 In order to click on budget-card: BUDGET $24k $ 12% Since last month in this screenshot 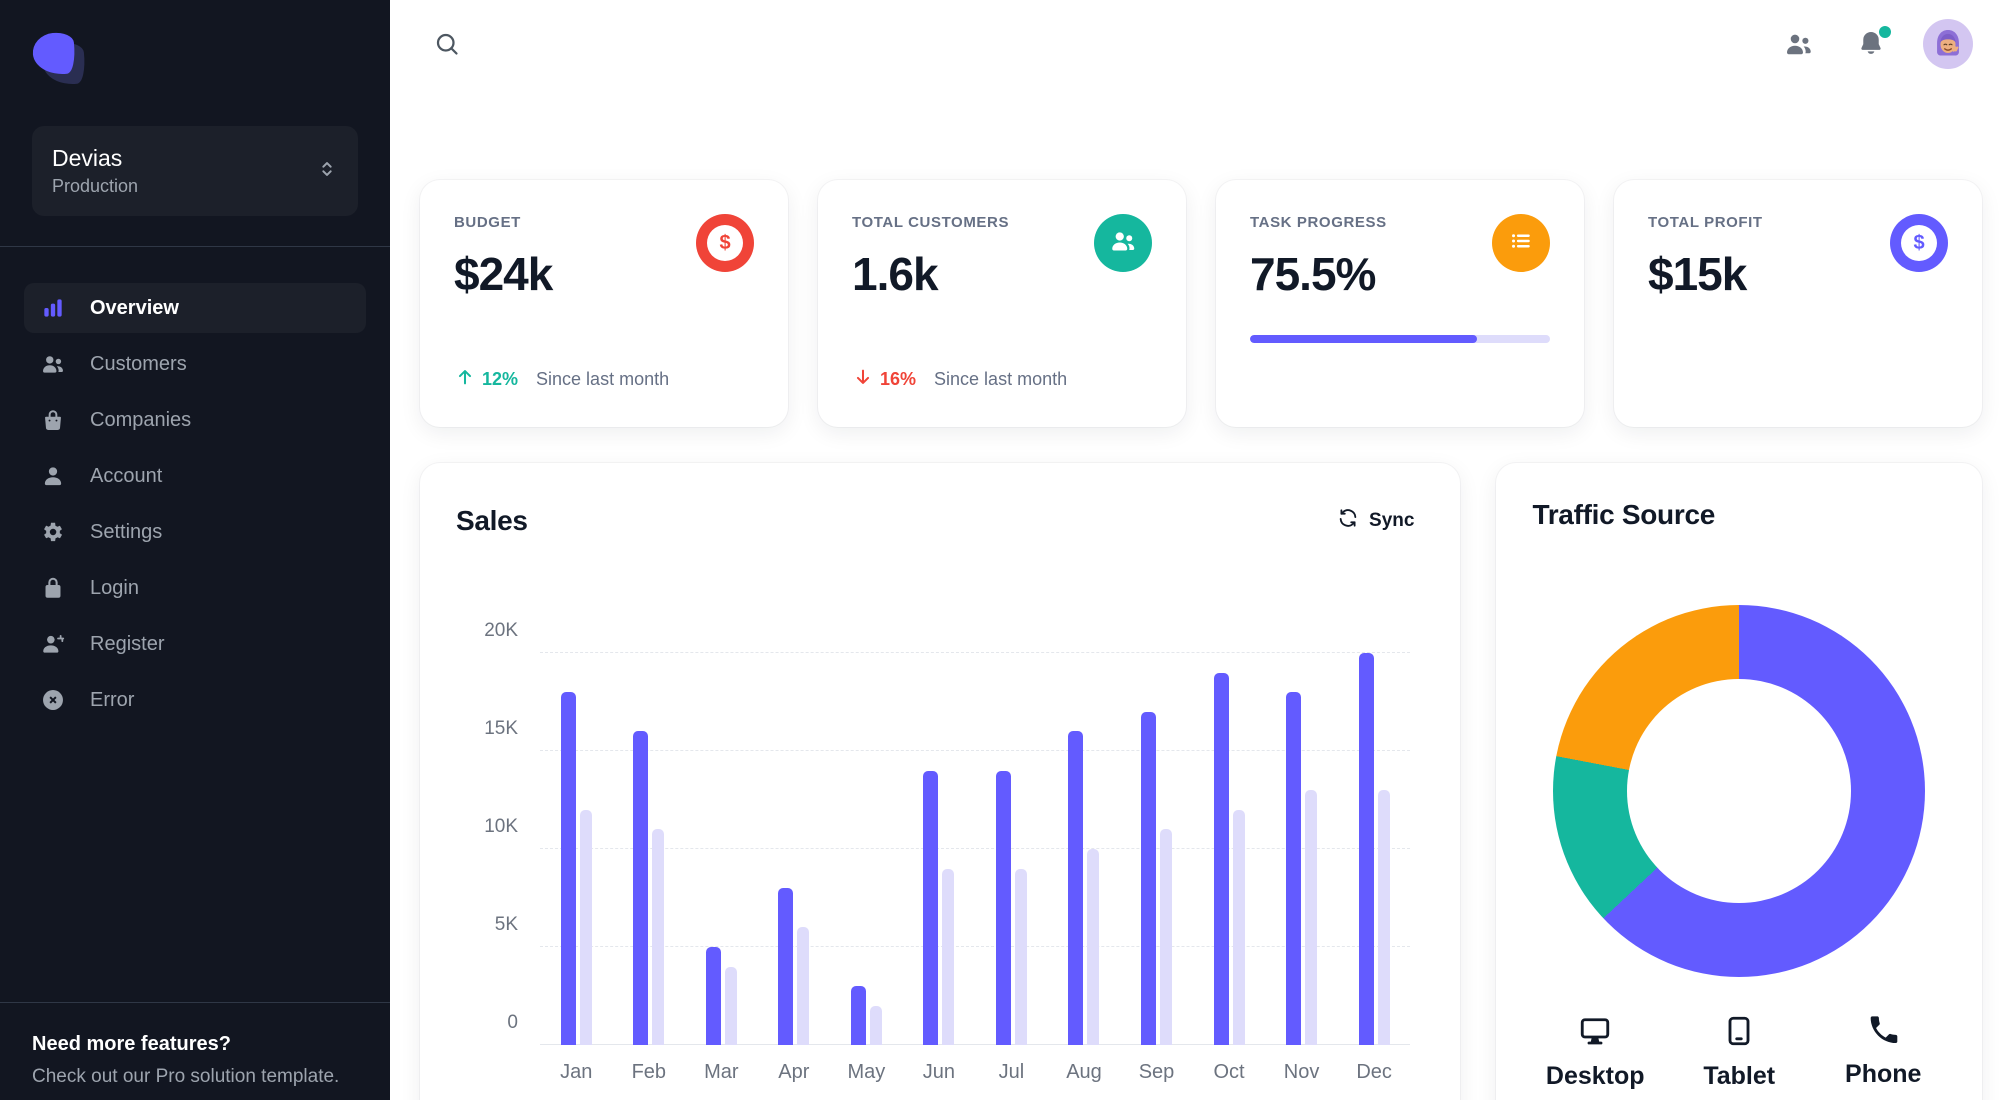, I will do `click(604, 303)`.